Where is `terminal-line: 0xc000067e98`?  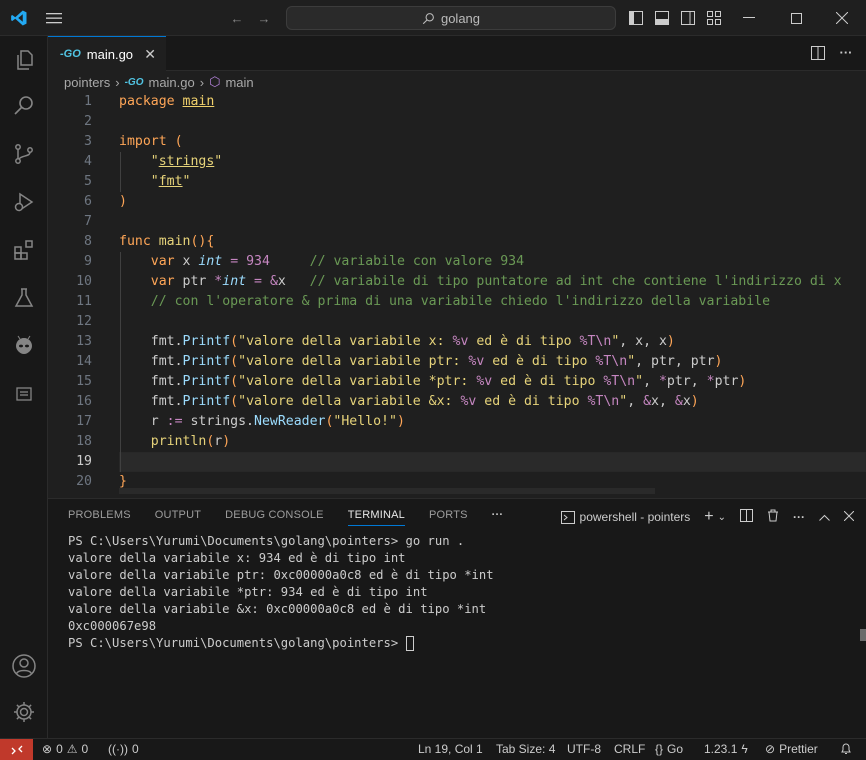
terminal-line: 0xc000067e98 is located at coordinates (112, 626).